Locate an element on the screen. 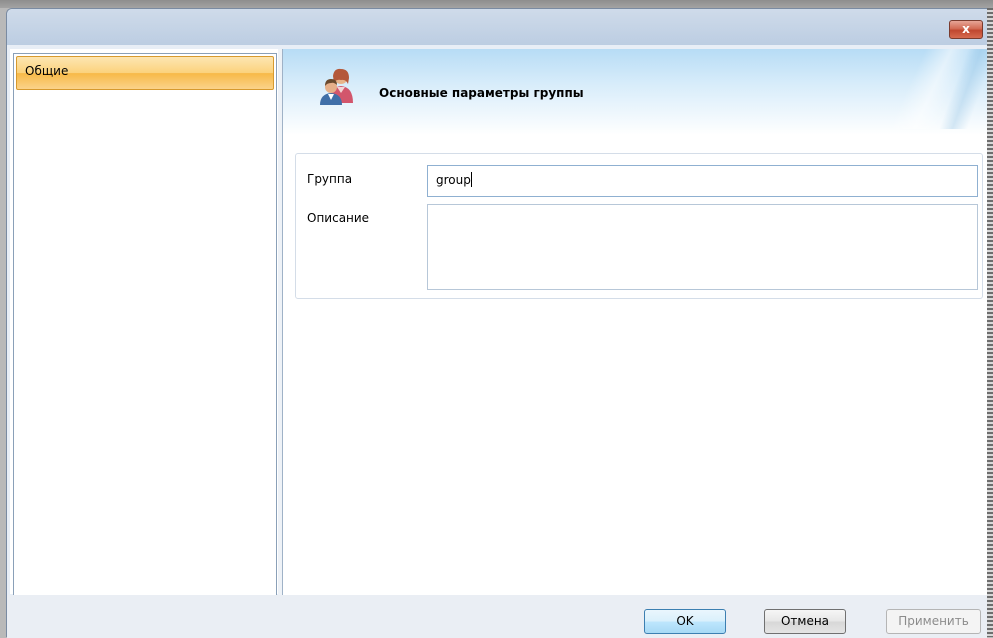 The height and width of the screenshot is (638, 993). user-group-icon is located at coordinates (336, 86).